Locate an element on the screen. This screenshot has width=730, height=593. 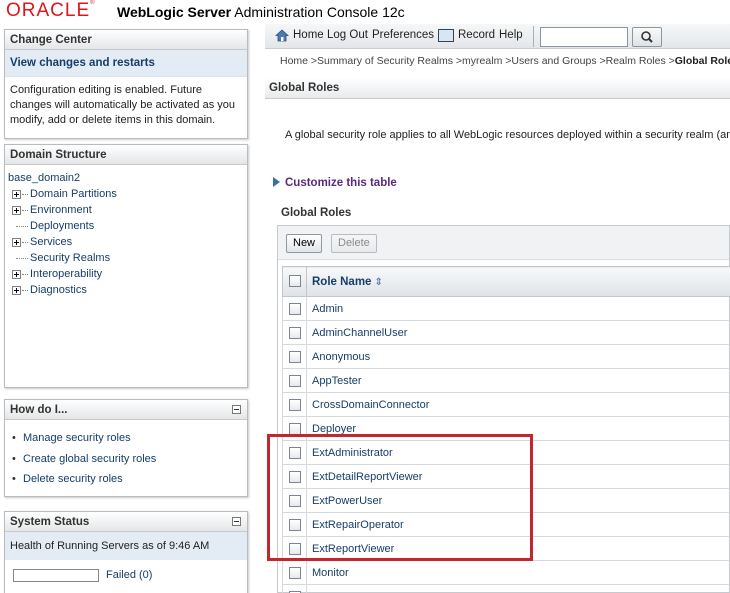
role-link: Anonymous is located at coordinates (341, 357).